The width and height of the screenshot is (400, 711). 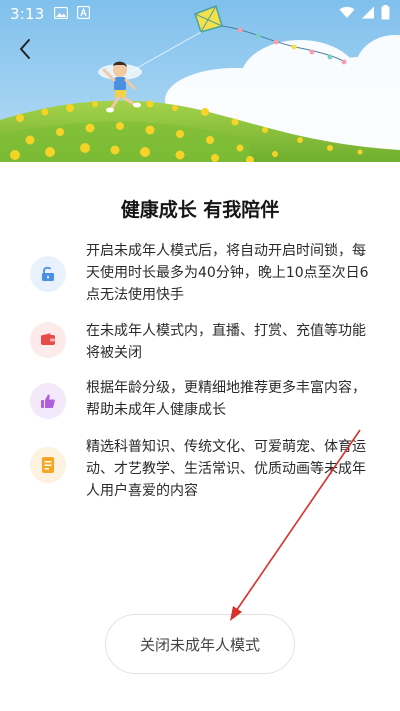 What do you see at coordinates (48, 274) in the screenshot?
I see `lock-icon` at bounding box center [48, 274].